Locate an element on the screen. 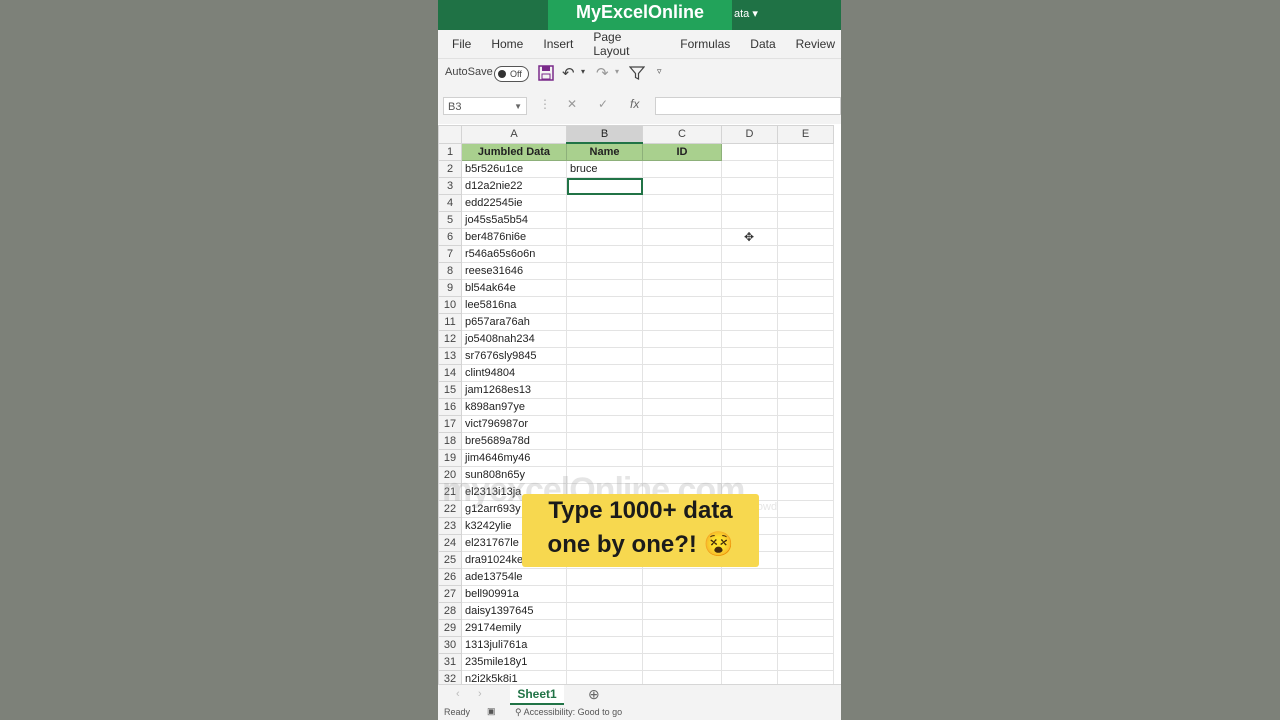 The width and height of the screenshot is (1280, 720). cell-e21 is located at coordinates (805, 492).